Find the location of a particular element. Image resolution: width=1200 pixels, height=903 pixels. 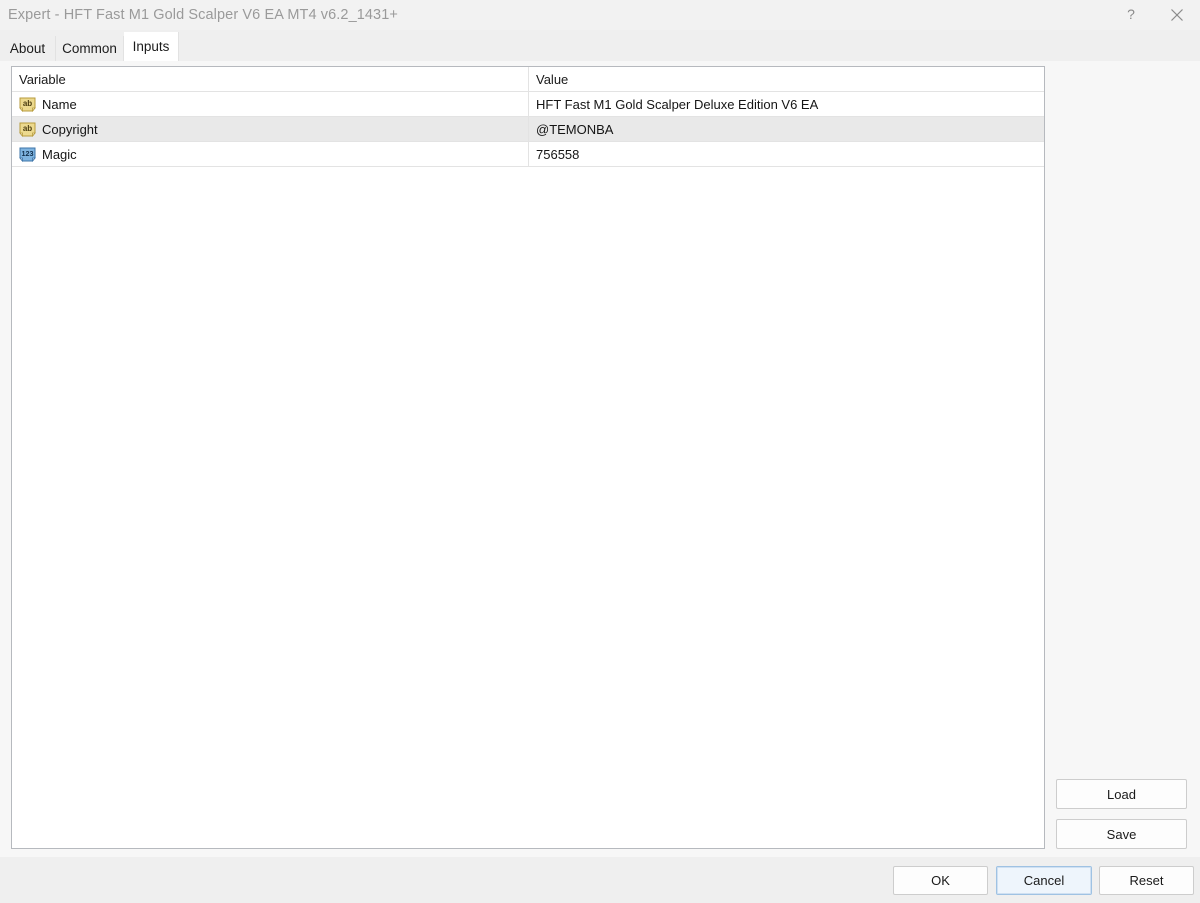

reset-button: Reset is located at coordinates (1146, 880).